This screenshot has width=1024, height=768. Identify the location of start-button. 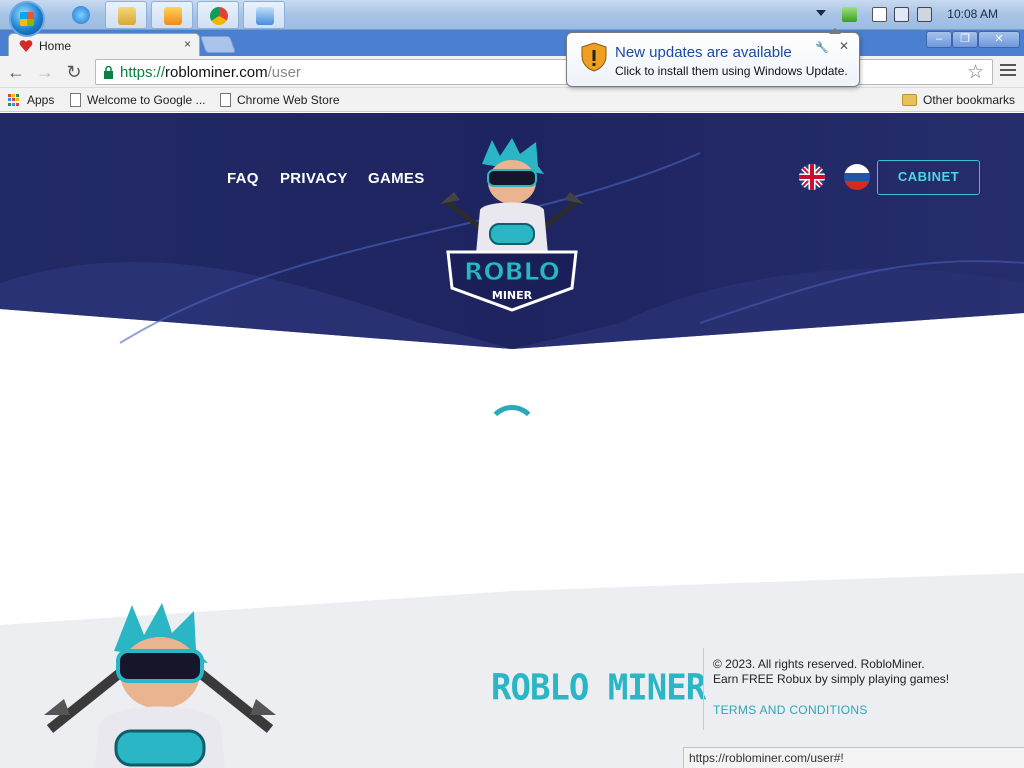
(27, 19).